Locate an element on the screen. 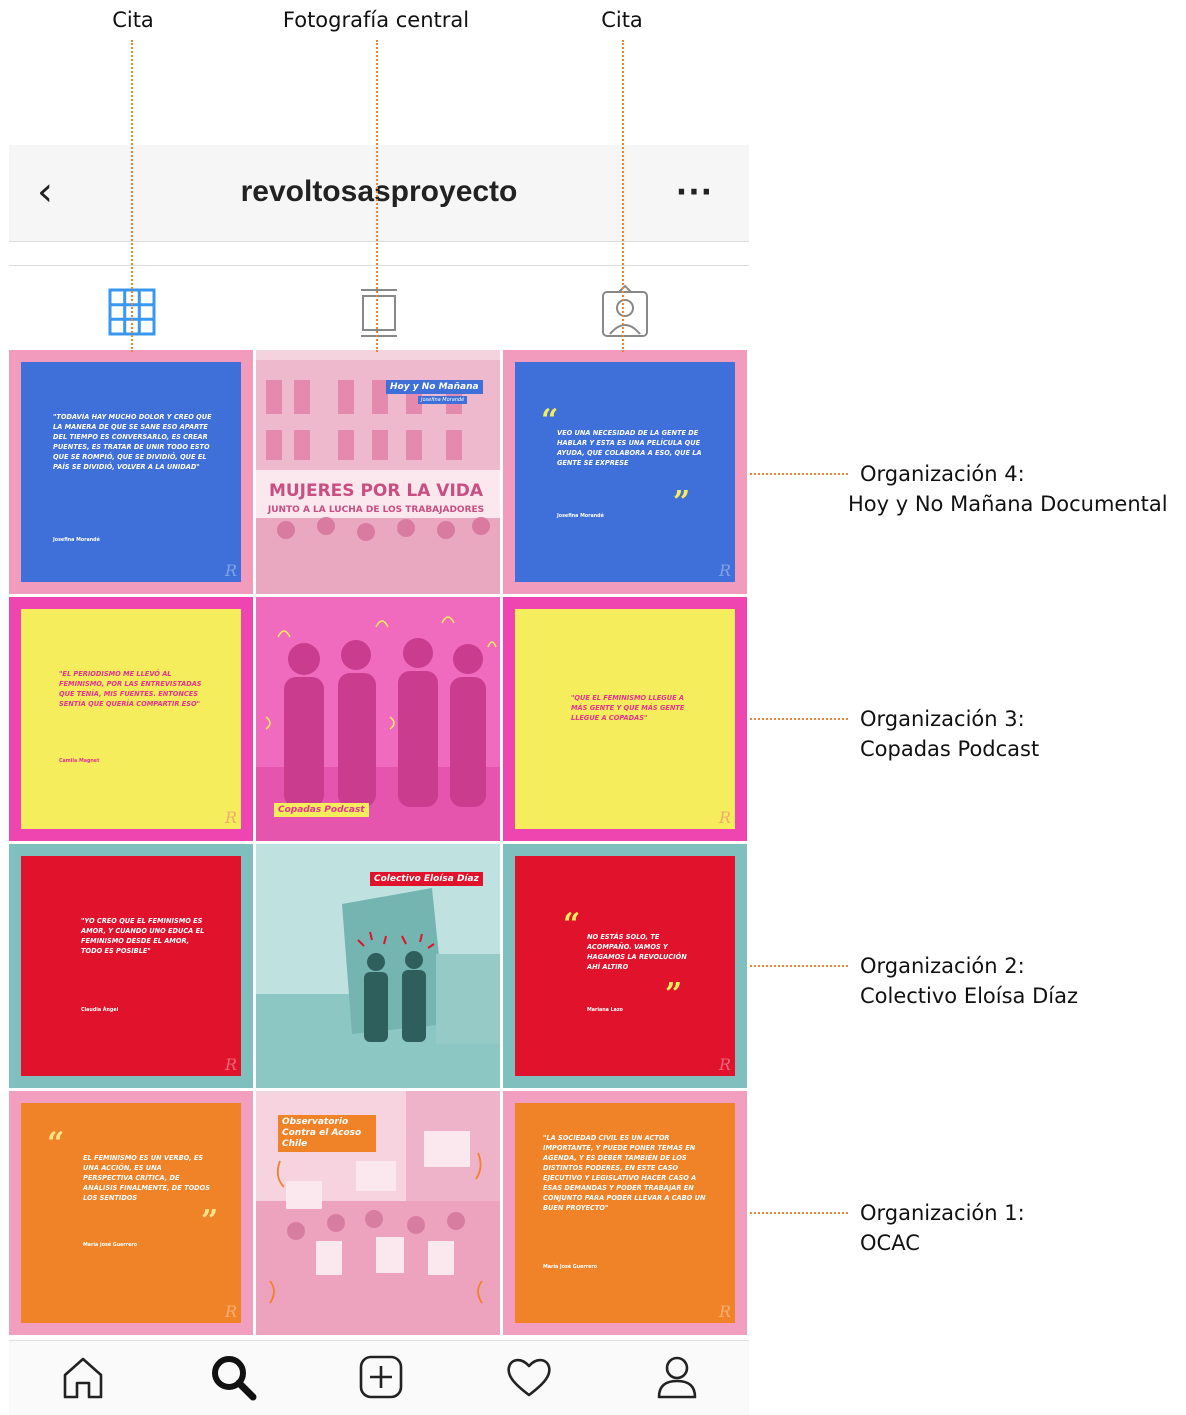 This screenshot has height=1415, width=1186. heart-icon is located at coordinates (529, 1377).